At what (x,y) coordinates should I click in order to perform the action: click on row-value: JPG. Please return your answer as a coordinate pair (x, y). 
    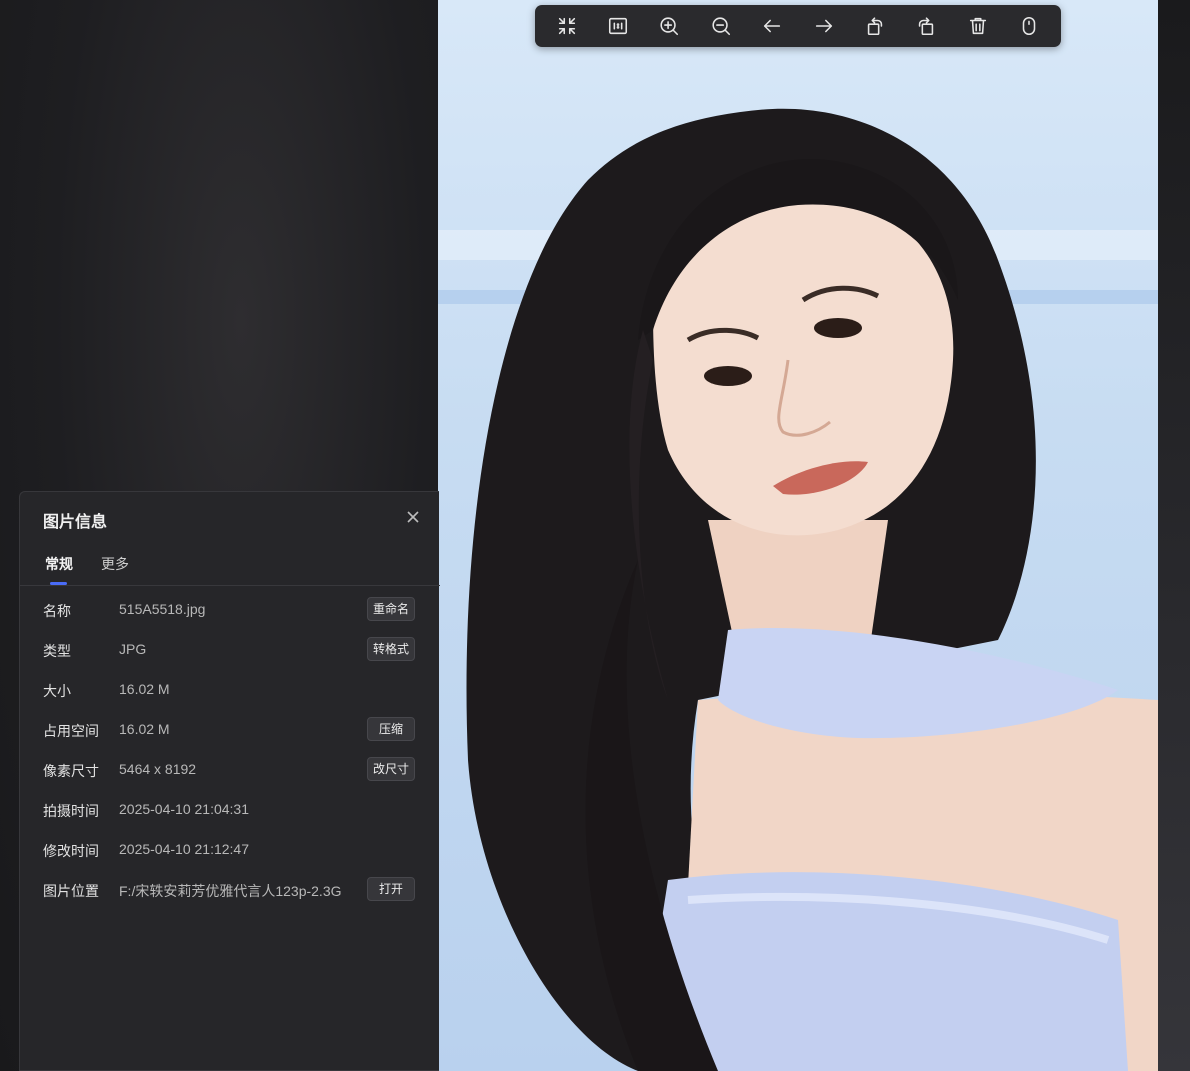
    Looking at the image, I should click on (133, 649).